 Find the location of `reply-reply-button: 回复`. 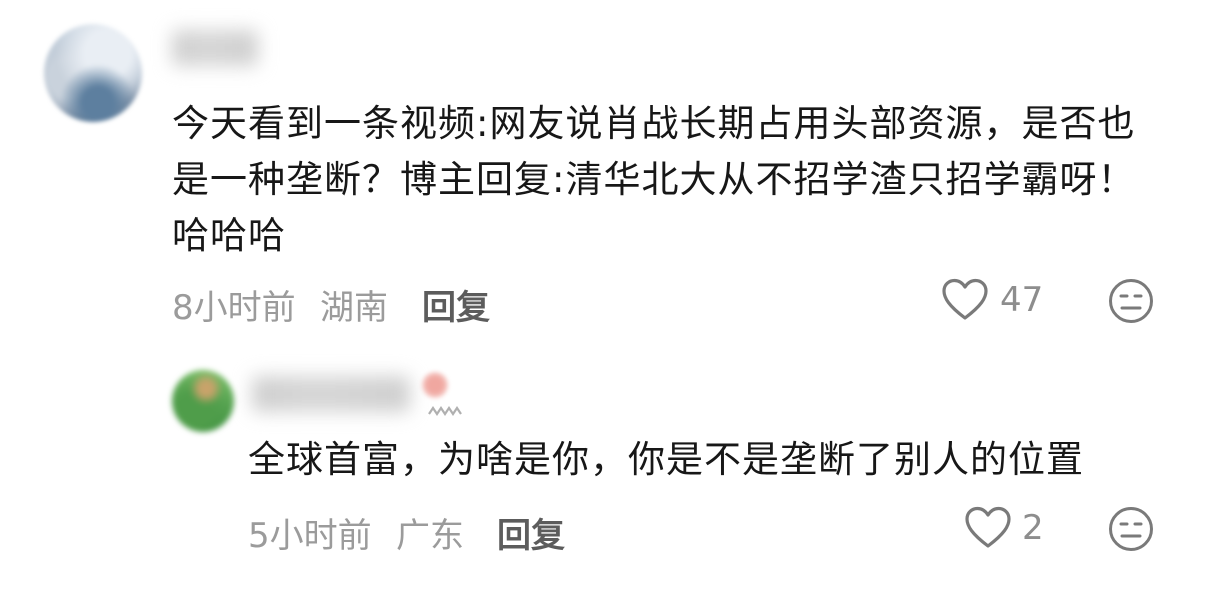

reply-reply-button: 回复 is located at coordinates (531, 532).